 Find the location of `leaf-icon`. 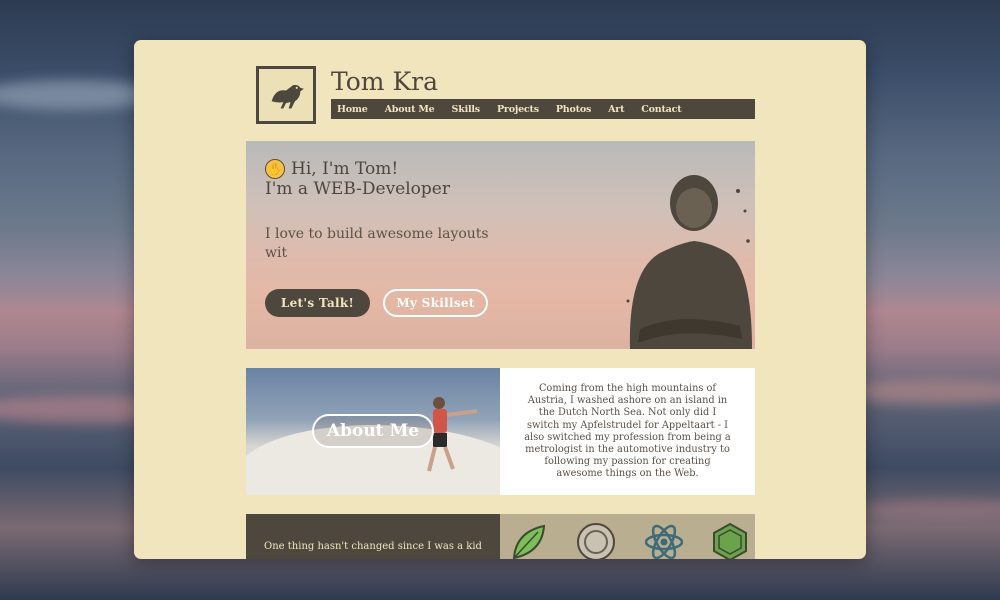

leaf-icon is located at coordinates (529, 541).